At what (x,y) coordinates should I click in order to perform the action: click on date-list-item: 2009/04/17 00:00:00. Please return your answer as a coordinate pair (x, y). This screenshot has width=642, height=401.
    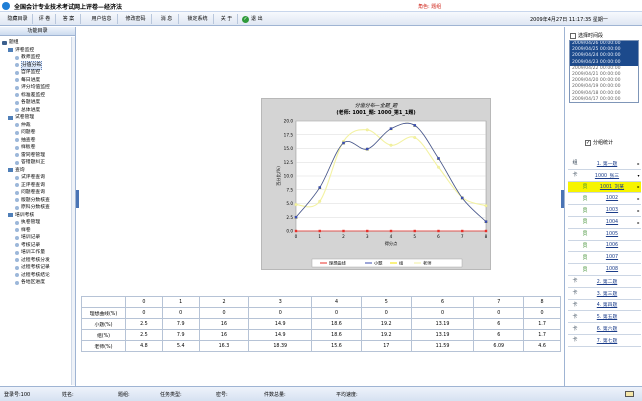
    Looking at the image, I should click on (604, 99).